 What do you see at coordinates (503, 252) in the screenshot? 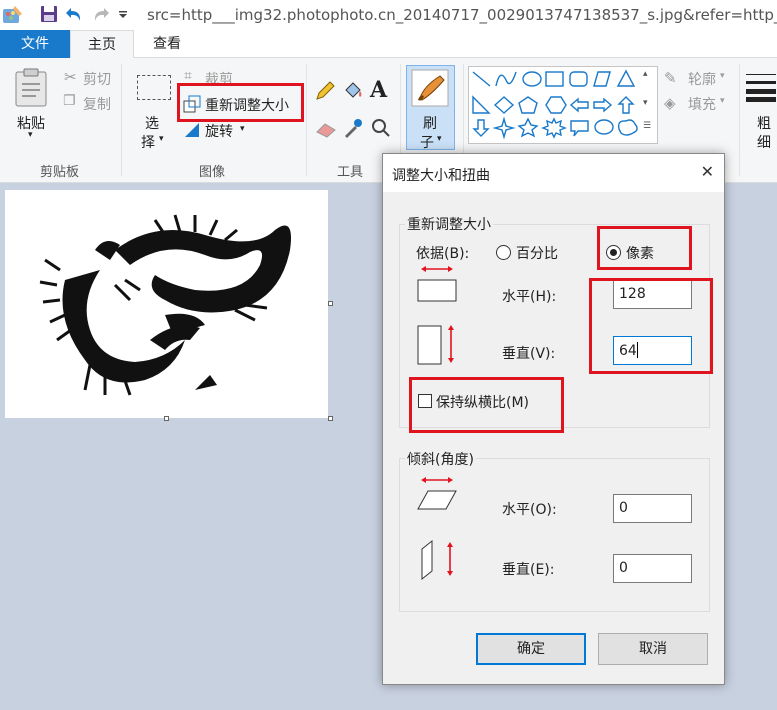
I see `percent-radio` at bounding box center [503, 252].